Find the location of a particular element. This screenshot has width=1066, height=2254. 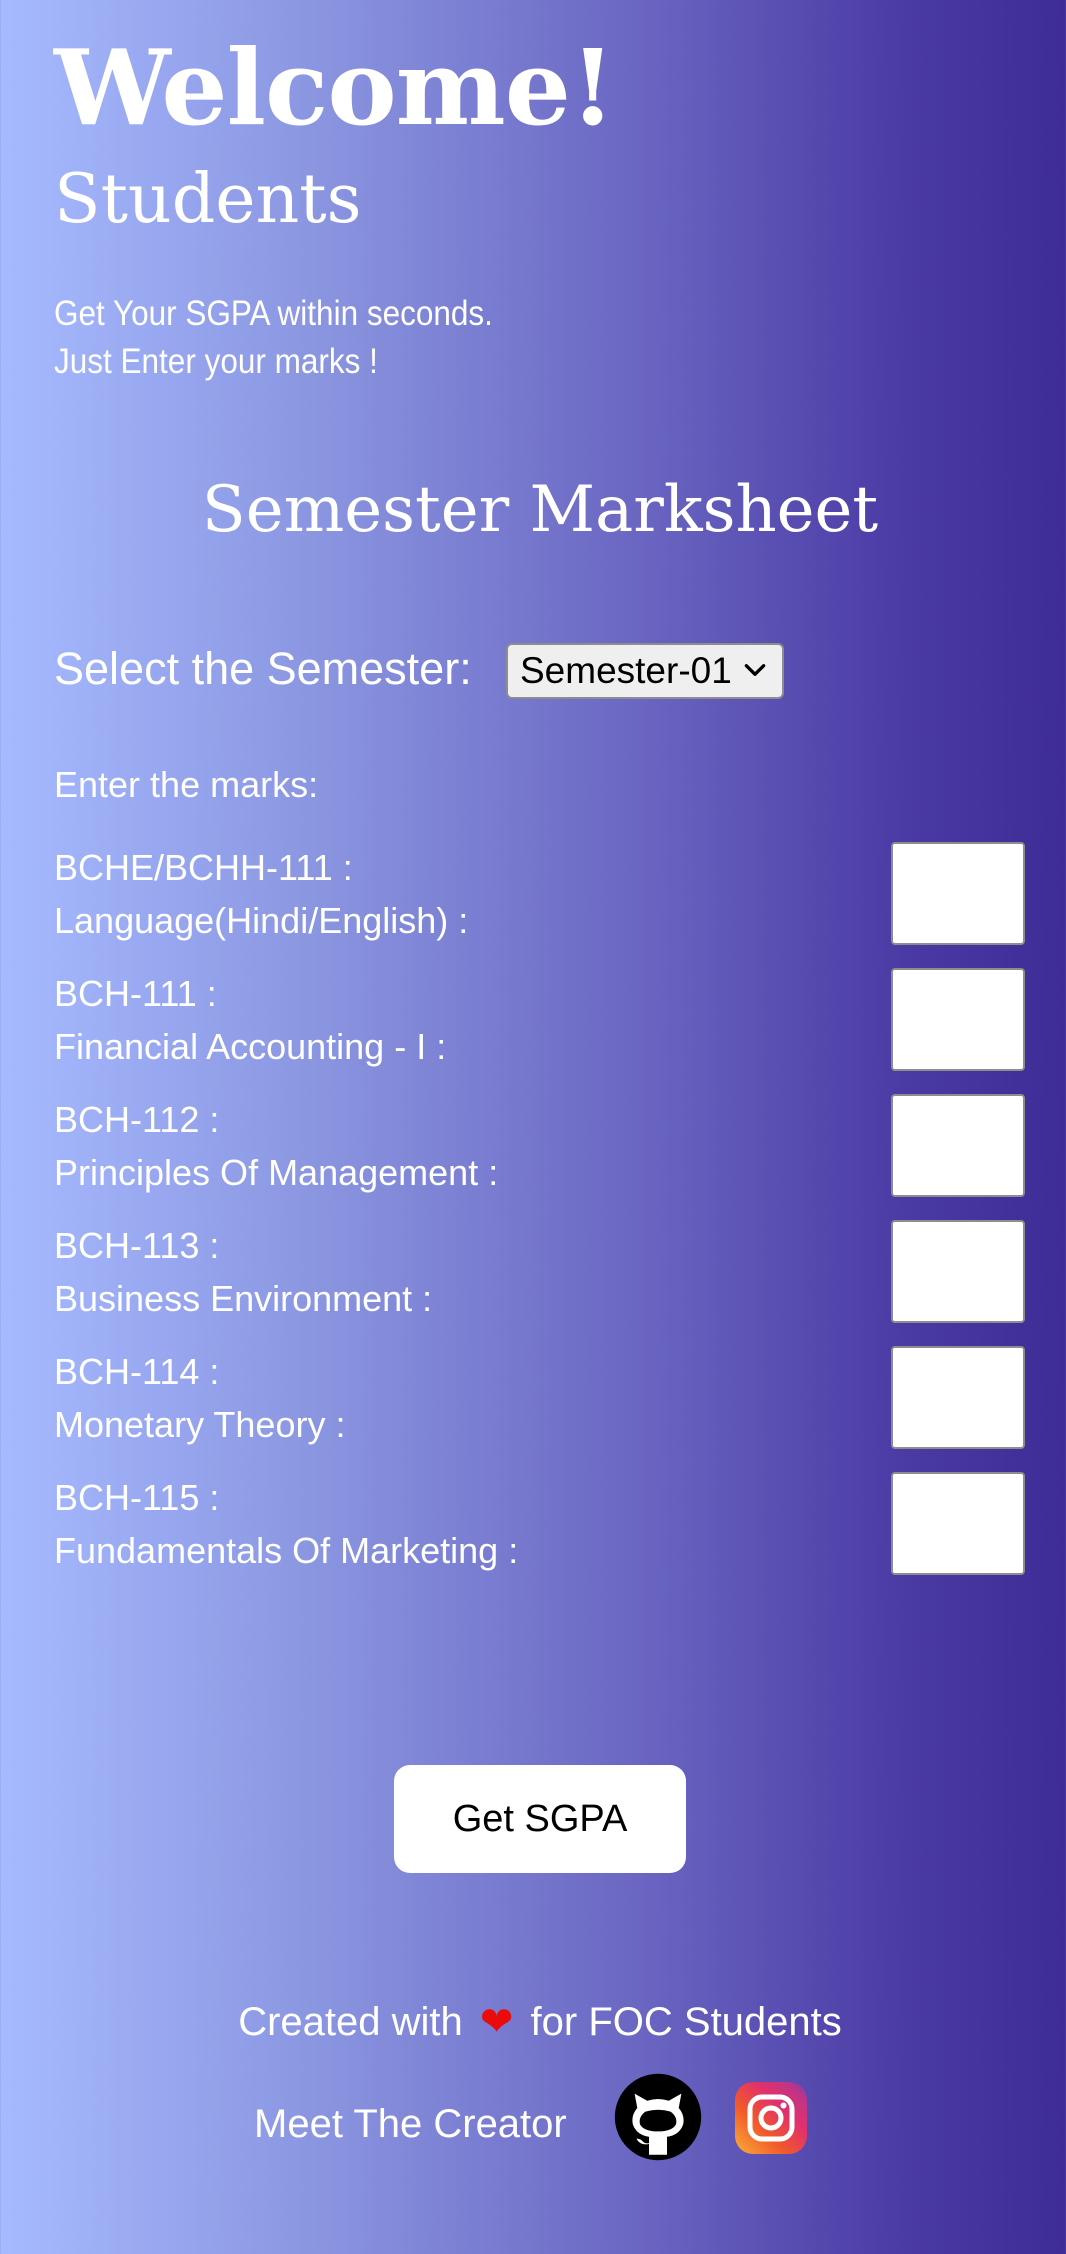

subject-name: Fundamentals Of Marketing : is located at coordinates (286, 1550).